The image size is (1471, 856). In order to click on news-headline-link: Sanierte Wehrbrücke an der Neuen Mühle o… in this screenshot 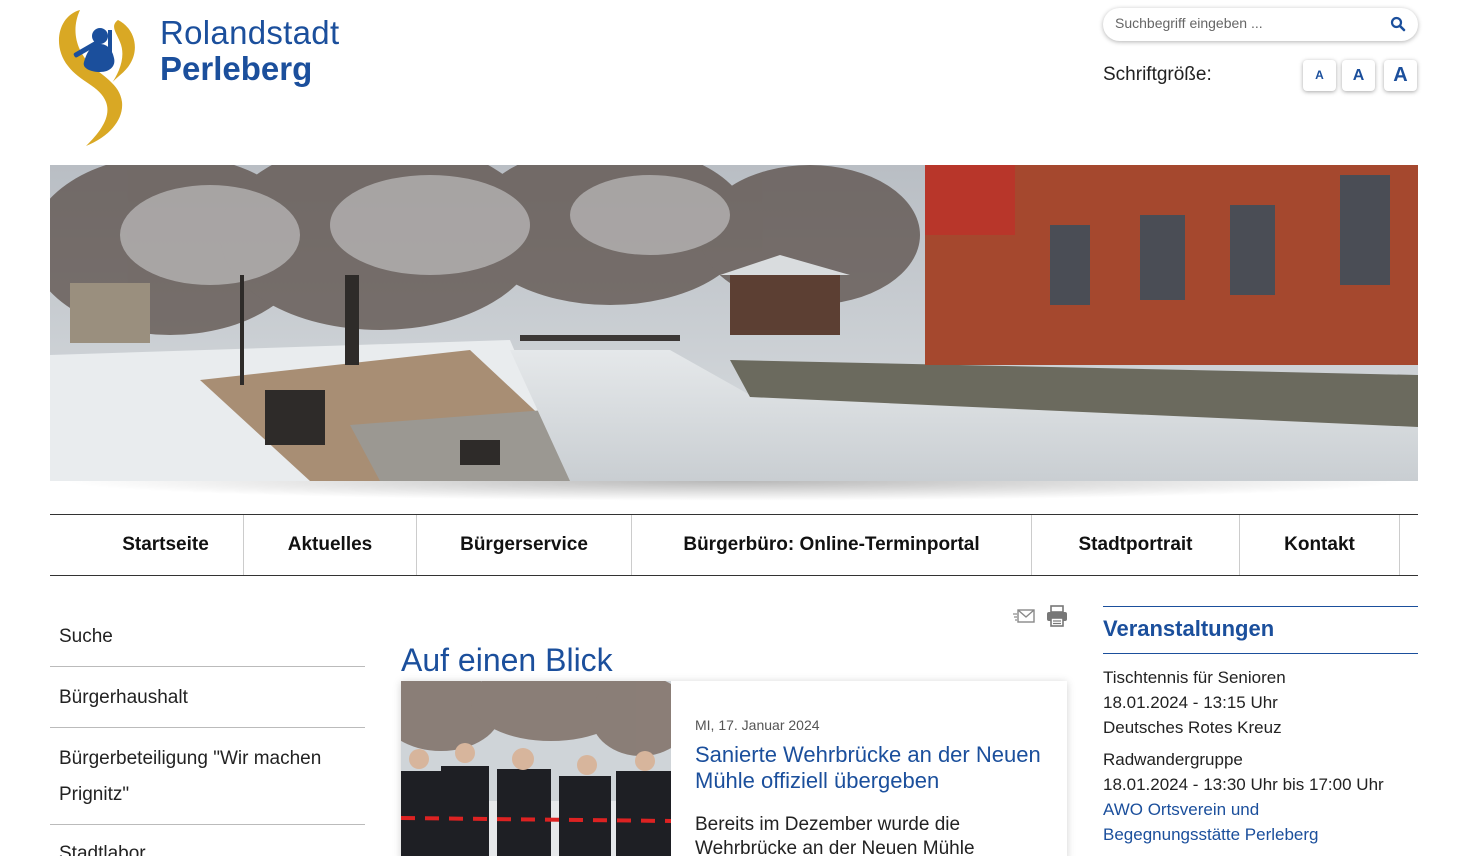, I will do `click(870, 768)`.